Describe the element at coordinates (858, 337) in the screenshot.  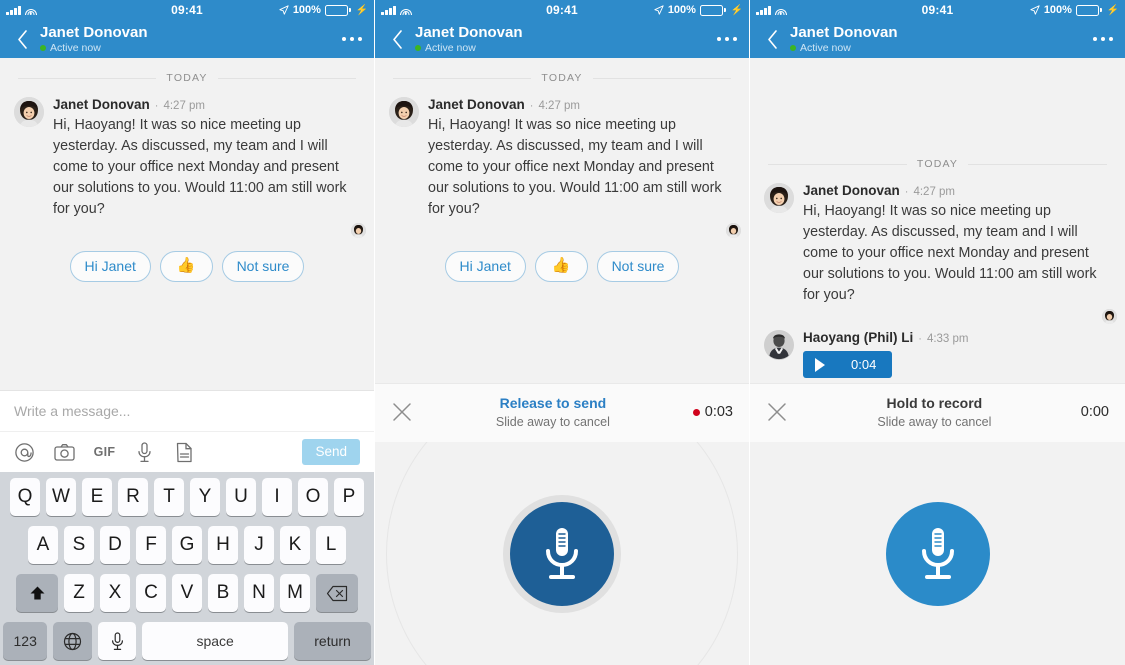
I see `voice-message-author: Haoyang (Phil) Li` at that location.